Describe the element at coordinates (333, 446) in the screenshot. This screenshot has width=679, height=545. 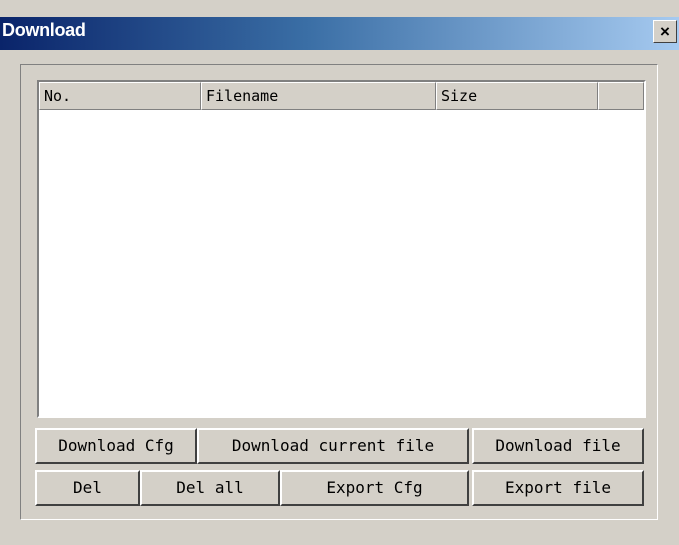
I see `download-current-file-button: Download current file` at that location.